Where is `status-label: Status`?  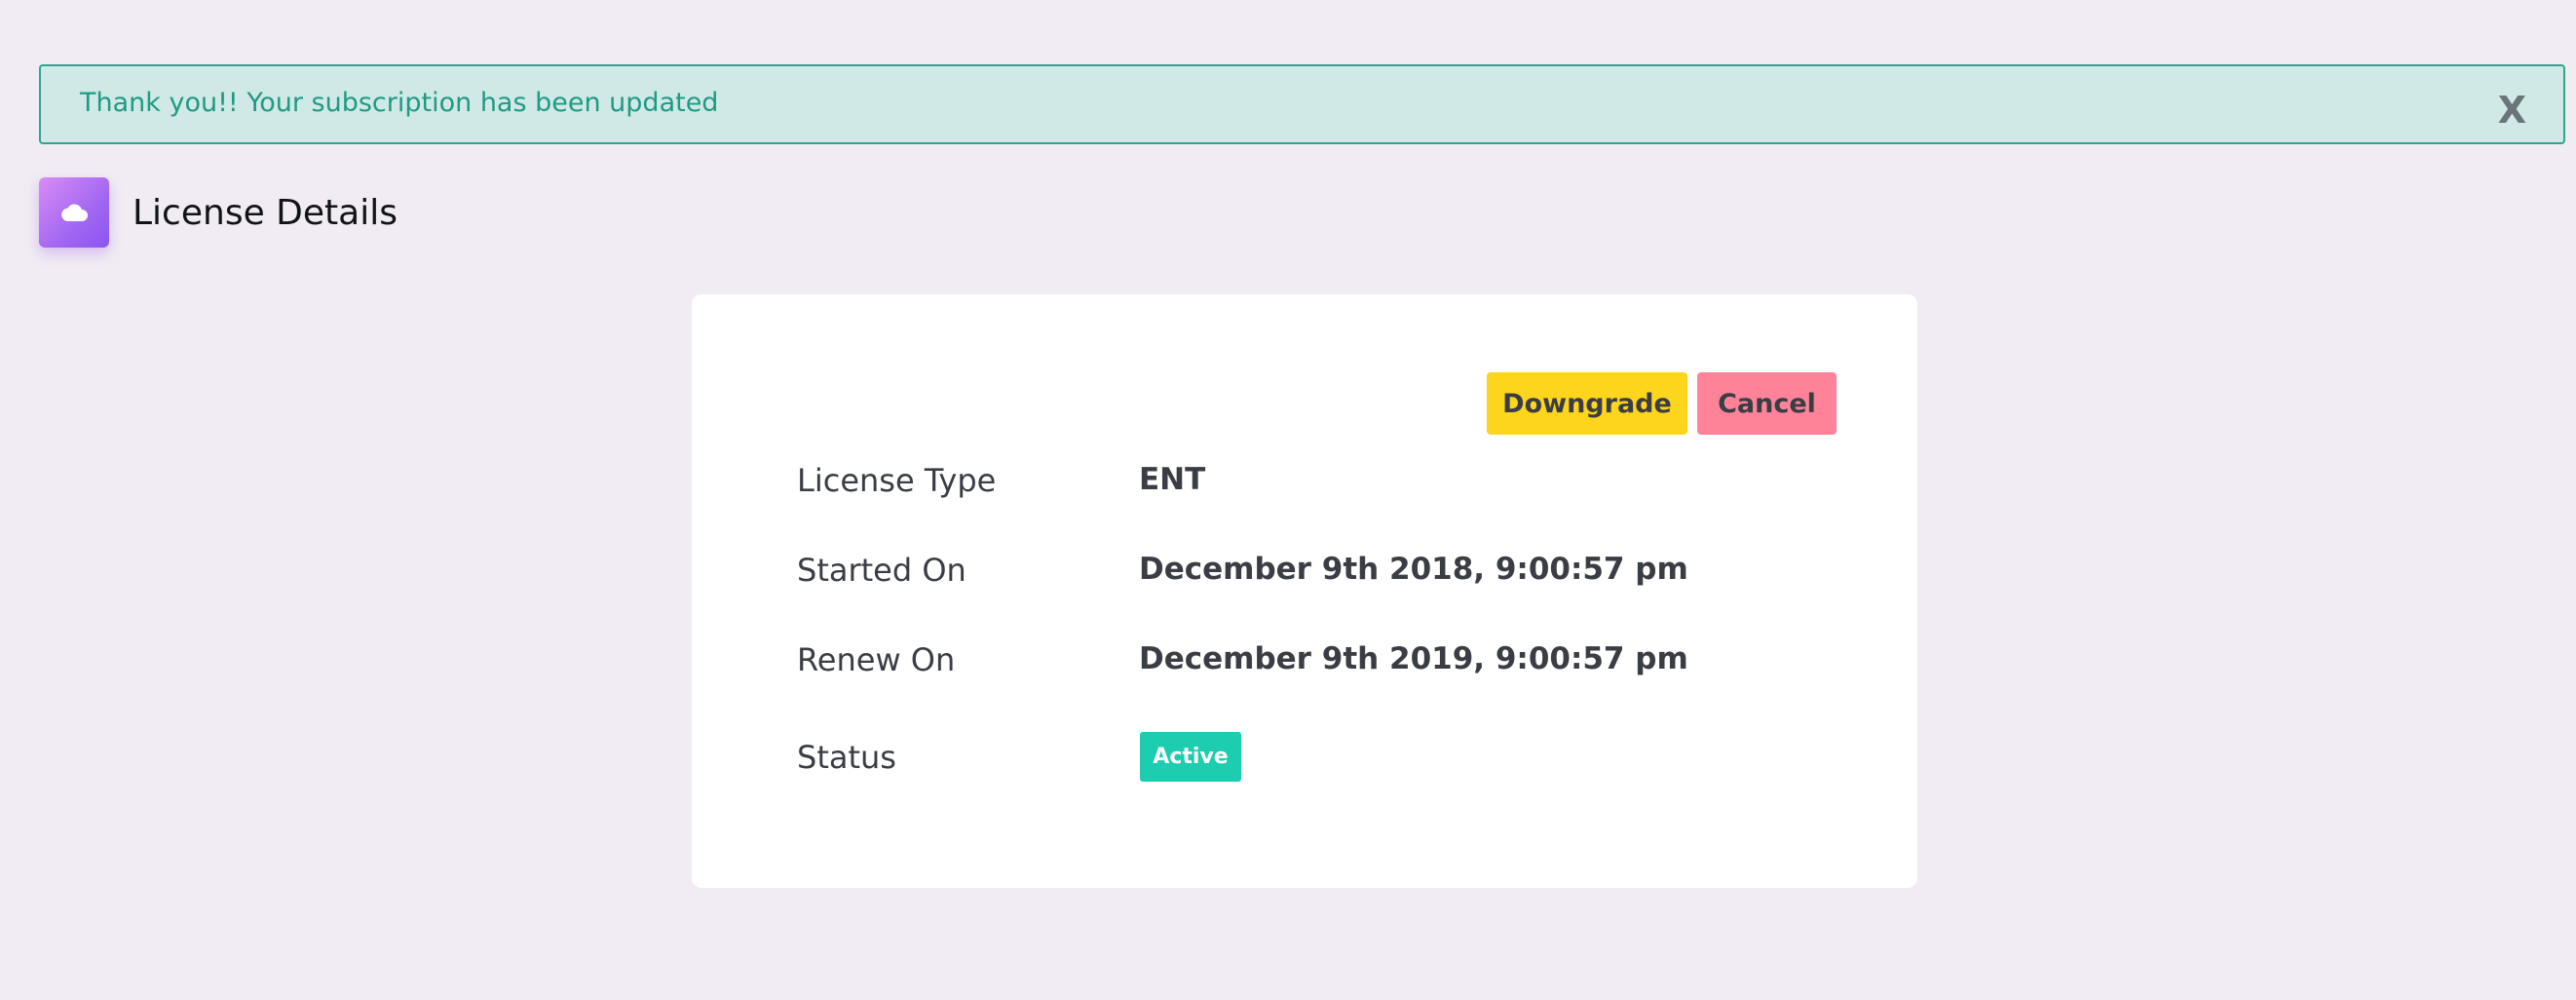
status-label: Status is located at coordinates (846, 757).